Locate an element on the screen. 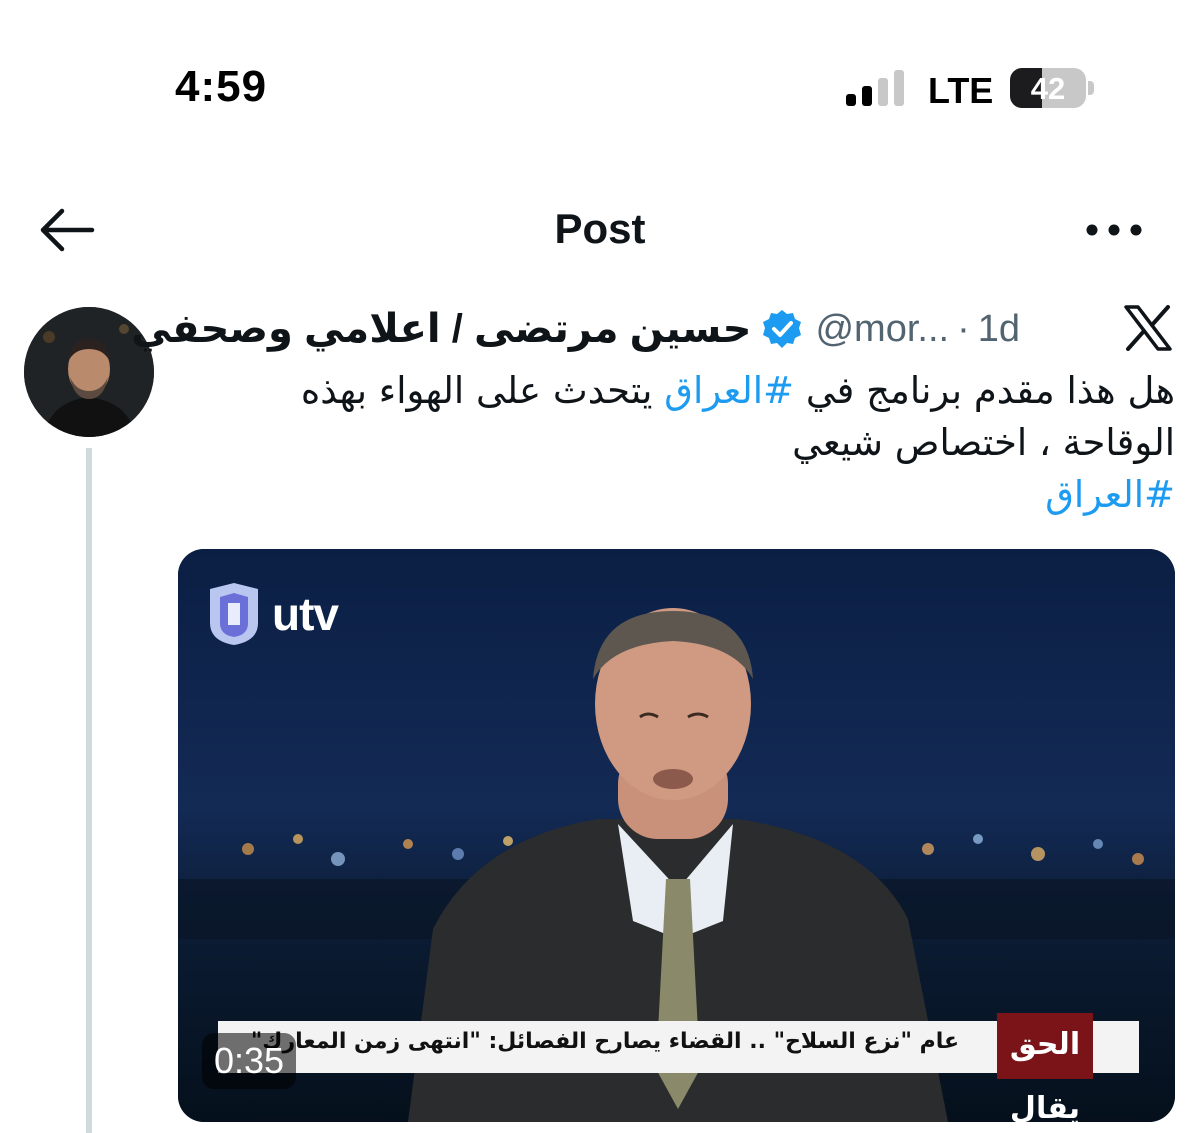  more-horizontal-icon is located at coordinates (1114, 230).